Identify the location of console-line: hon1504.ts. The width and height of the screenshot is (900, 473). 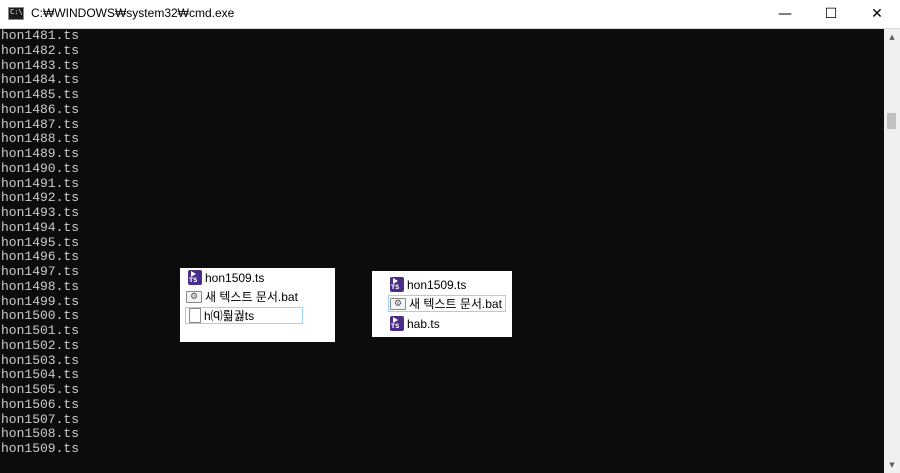
(40, 375).